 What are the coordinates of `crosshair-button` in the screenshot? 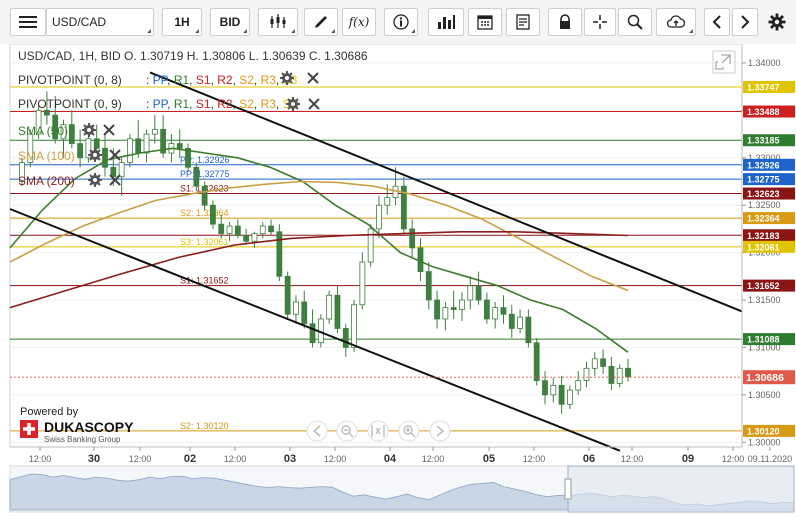 It's located at (600, 22).